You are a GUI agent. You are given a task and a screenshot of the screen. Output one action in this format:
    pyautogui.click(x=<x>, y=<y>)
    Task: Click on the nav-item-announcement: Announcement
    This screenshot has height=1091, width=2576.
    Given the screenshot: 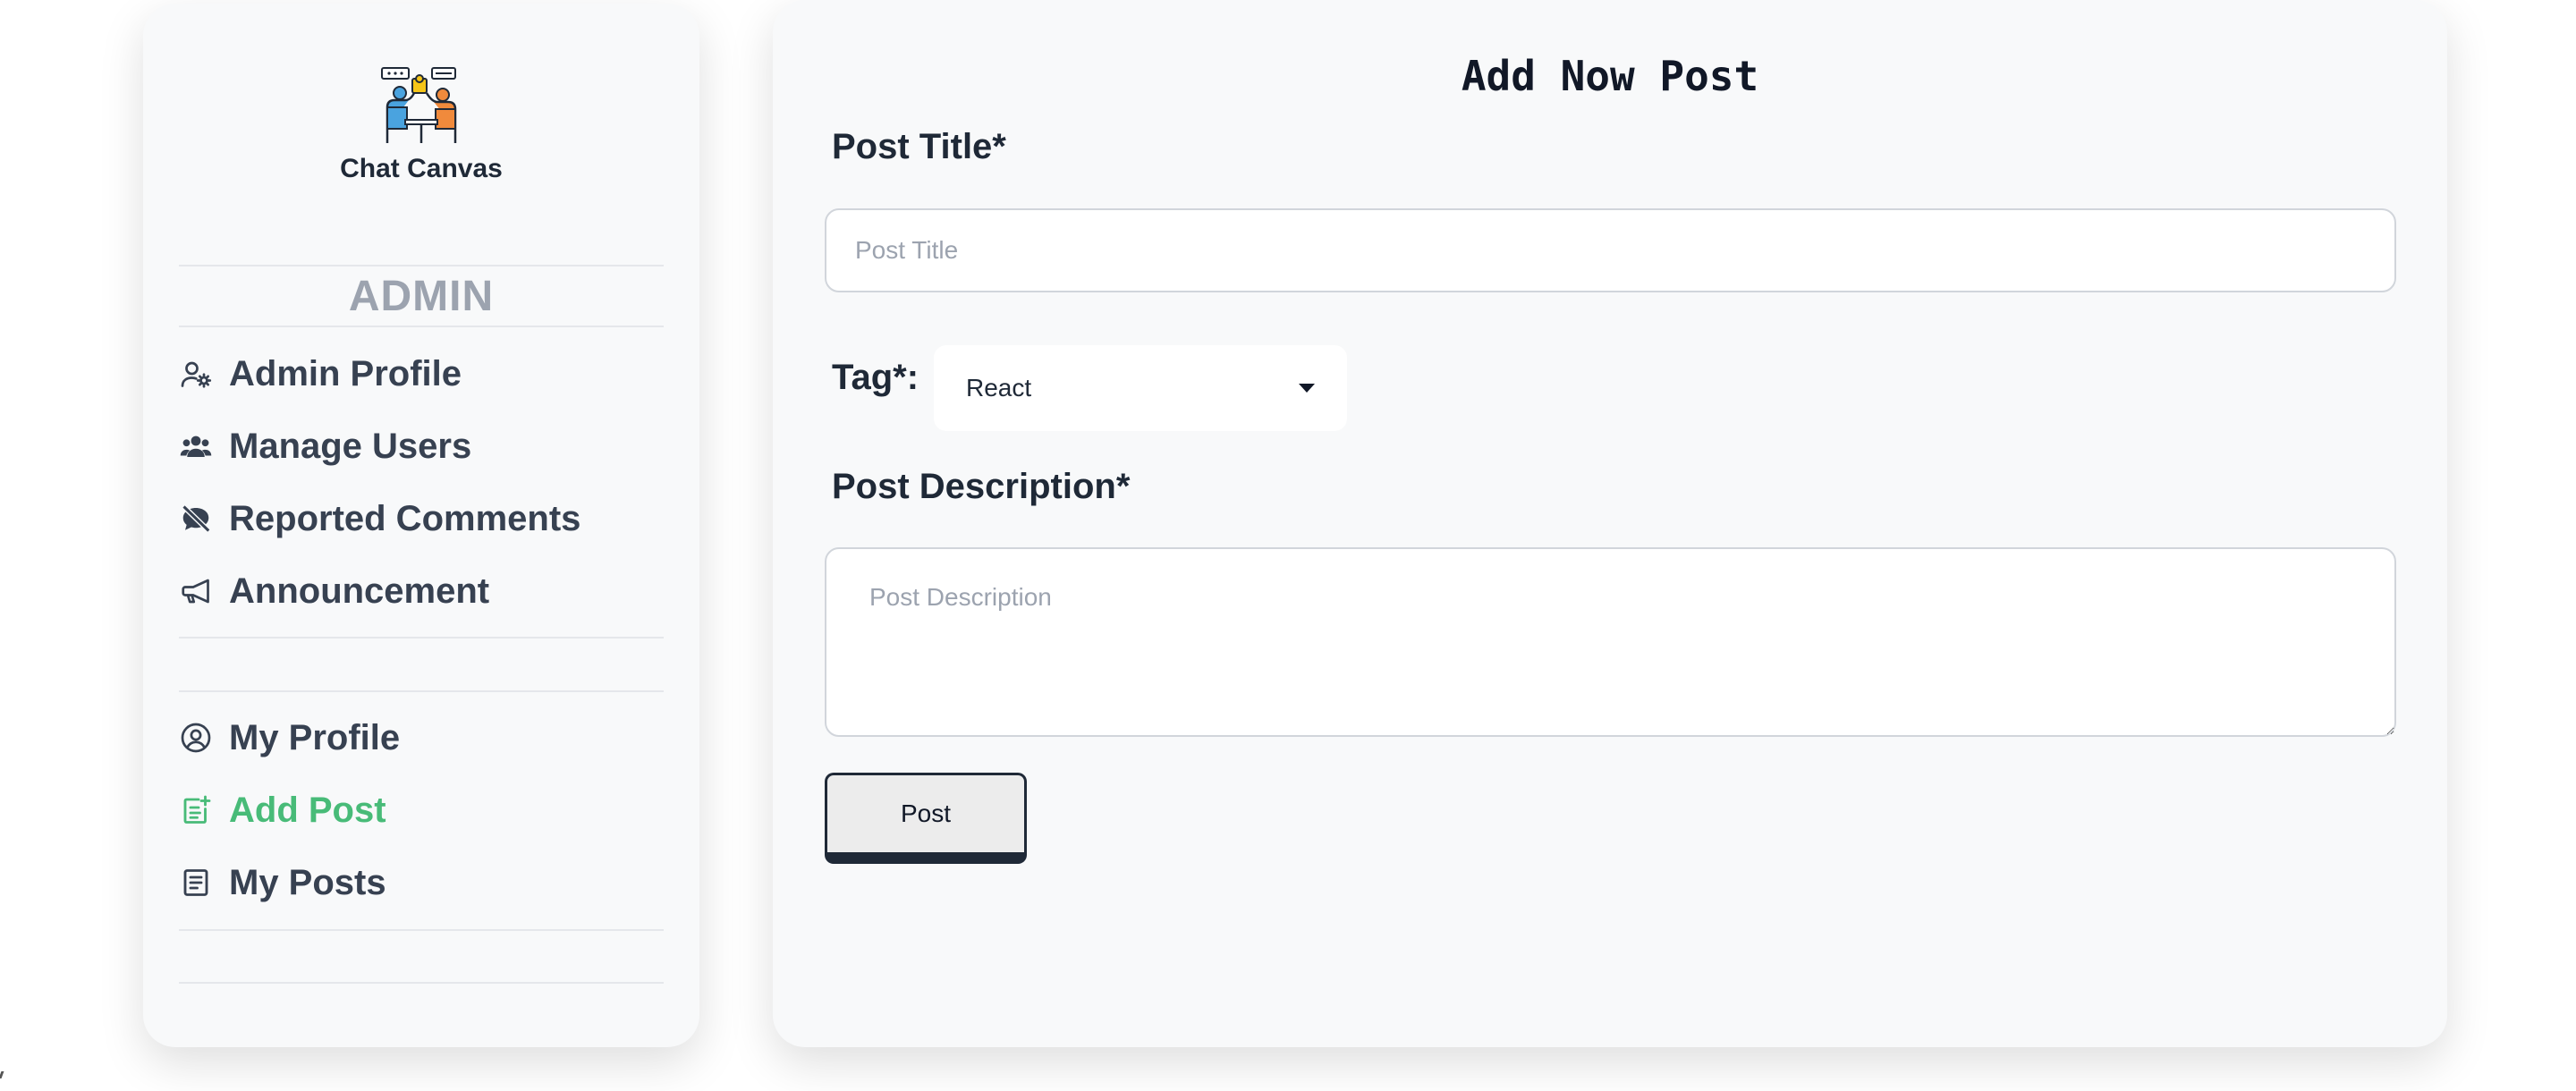 What is the action you would take?
    pyautogui.click(x=334, y=591)
    